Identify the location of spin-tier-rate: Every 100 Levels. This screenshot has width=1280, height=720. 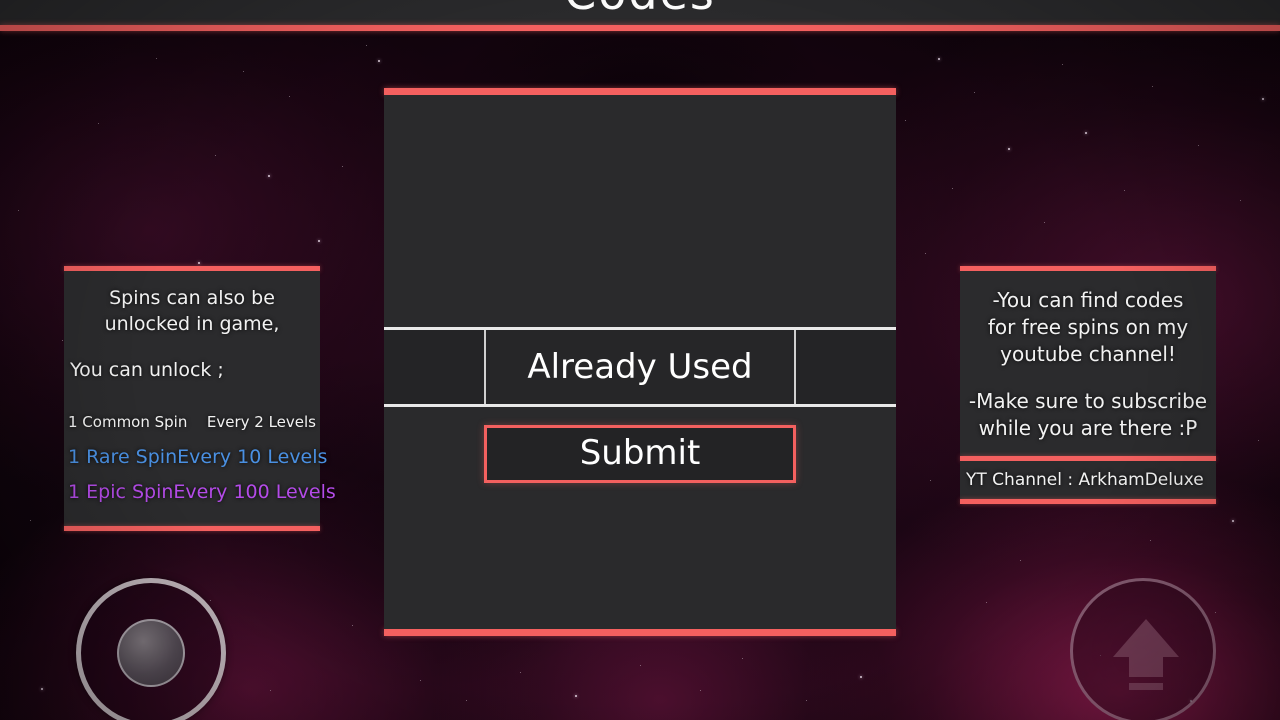
(254, 492).